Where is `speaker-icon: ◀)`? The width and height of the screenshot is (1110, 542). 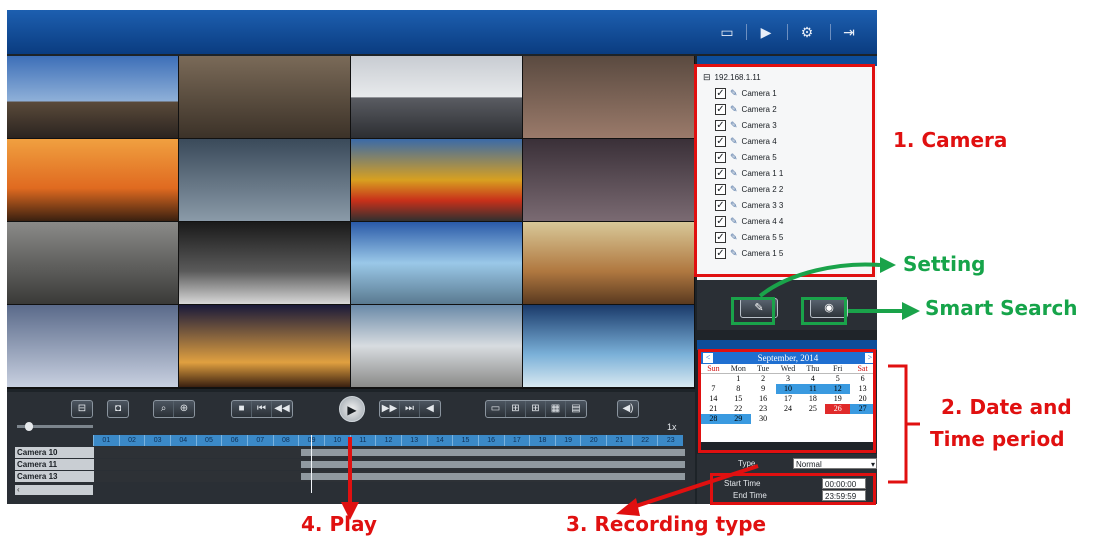
speaker-icon: ◀) is located at coordinates (628, 409).